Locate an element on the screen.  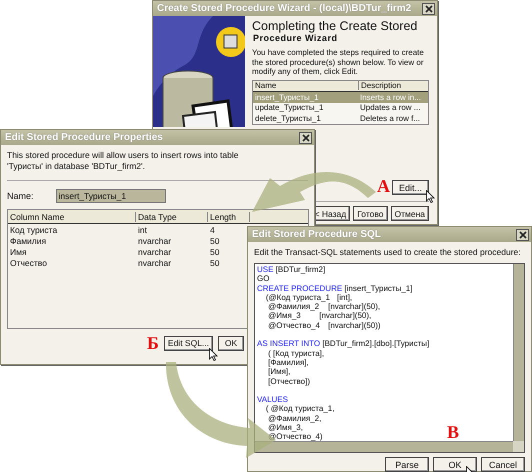
code-line: VALUES is located at coordinates (272, 399).